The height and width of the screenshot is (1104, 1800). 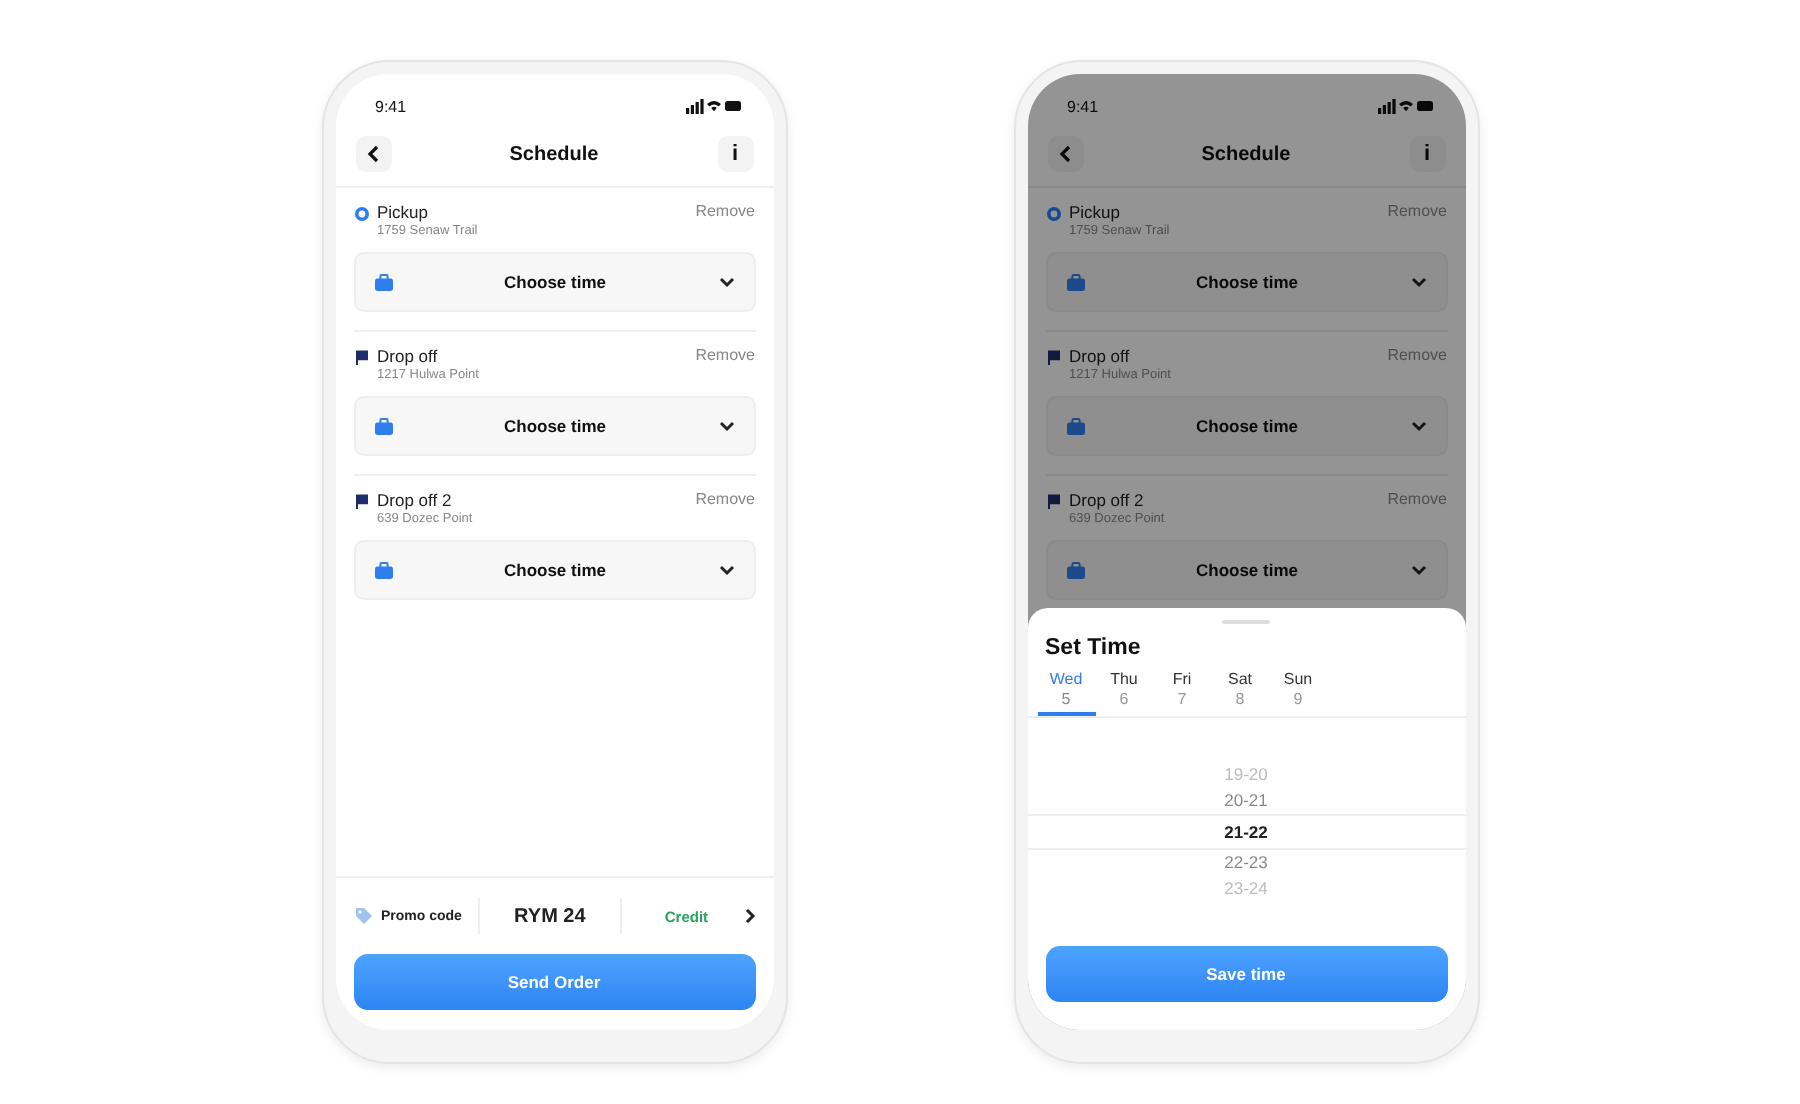 What do you see at coordinates (1182, 693) in the screenshot?
I see `day-tab: Fri 7` at bounding box center [1182, 693].